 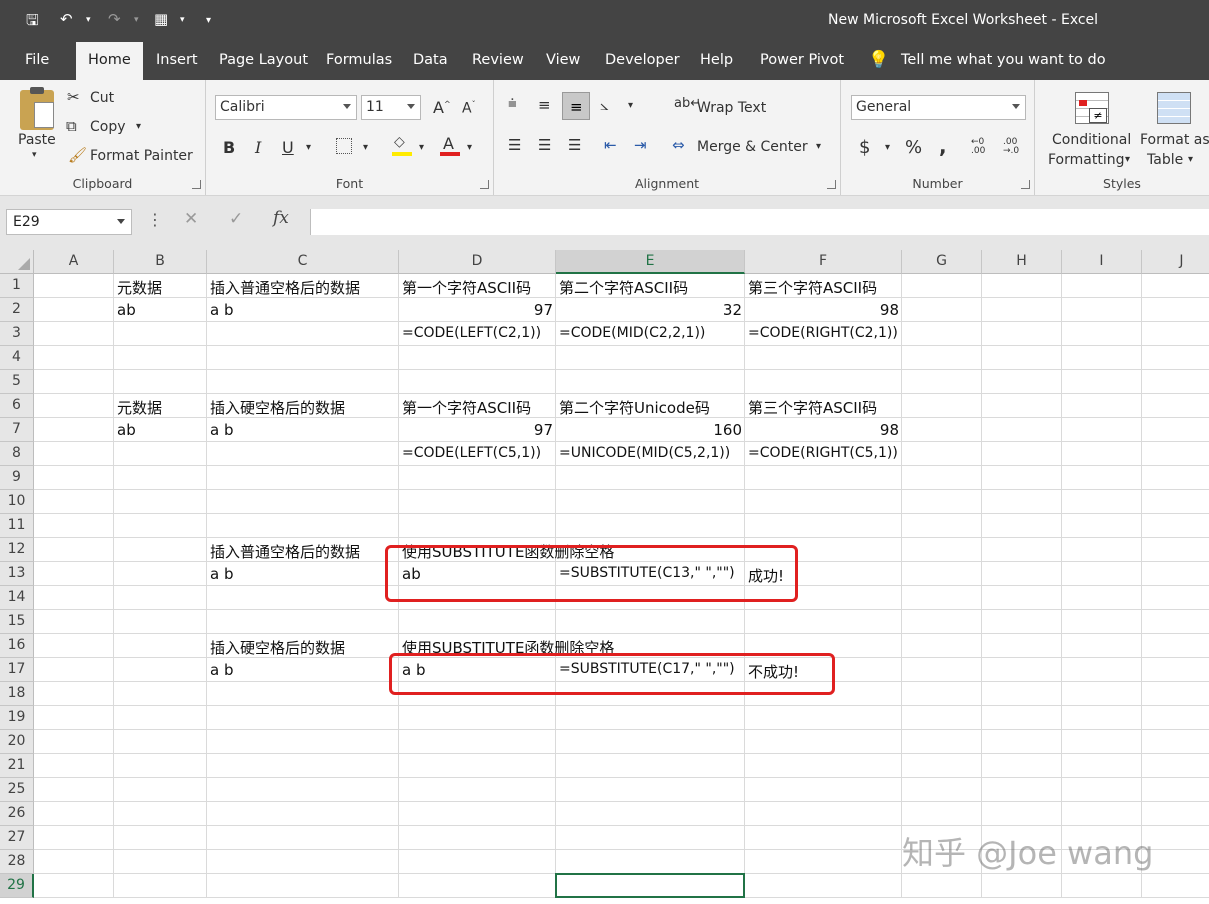 What do you see at coordinates (466, 286) in the screenshot?
I see `cell-d1: 第一个字符ASCII码` at bounding box center [466, 286].